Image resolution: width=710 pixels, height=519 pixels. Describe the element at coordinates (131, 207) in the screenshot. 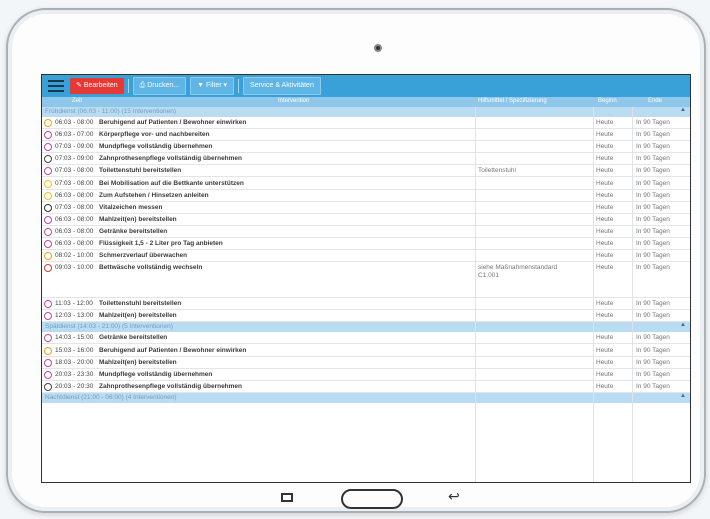

I see `row-intervention: Vitalzeichen messen` at that location.